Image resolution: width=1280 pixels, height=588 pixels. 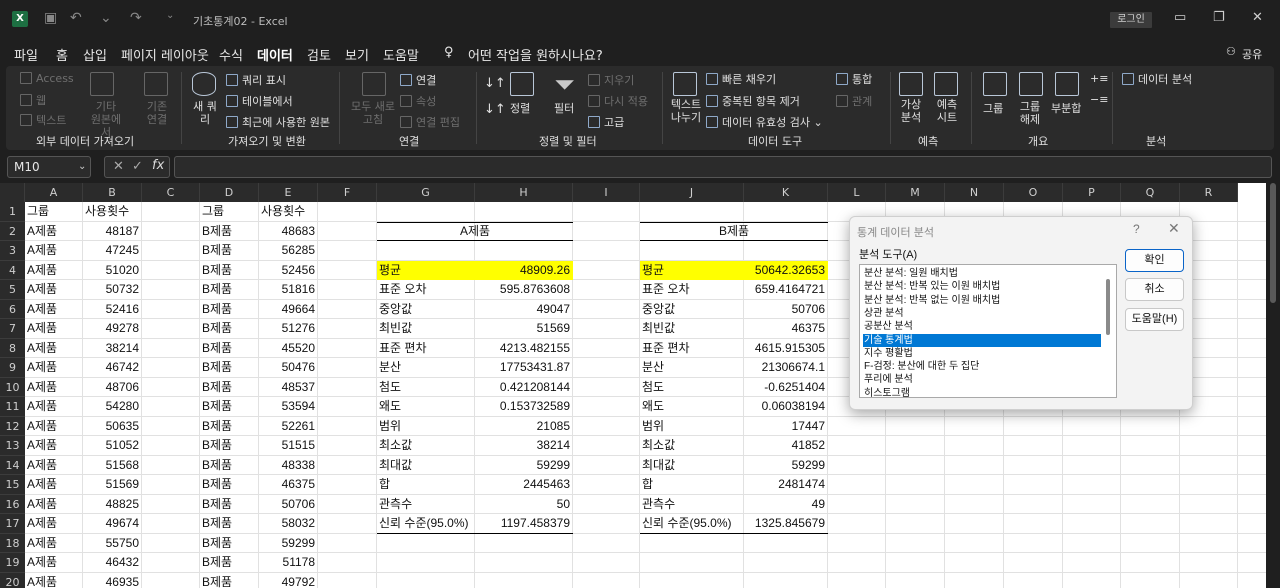 What do you see at coordinates (618, 101) in the screenshot?
I see `reapply-button: 다시 적용` at bounding box center [618, 101].